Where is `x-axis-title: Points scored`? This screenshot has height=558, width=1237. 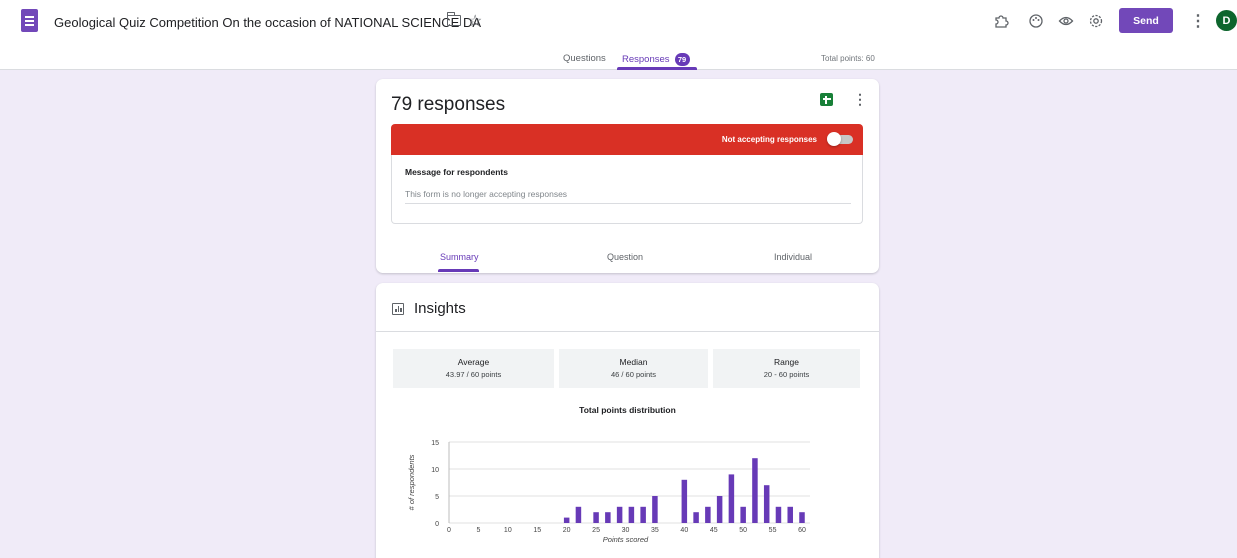
x-axis-title: Points scored is located at coordinates (626, 539).